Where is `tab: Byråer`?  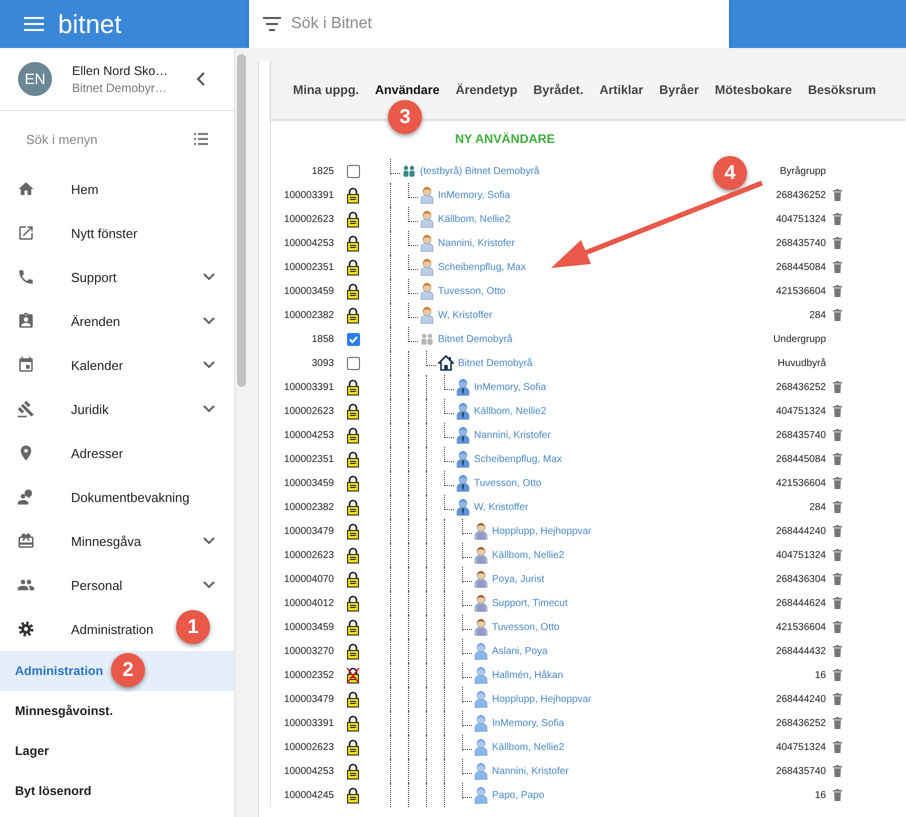
tab: Byråer is located at coordinates (679, 90).